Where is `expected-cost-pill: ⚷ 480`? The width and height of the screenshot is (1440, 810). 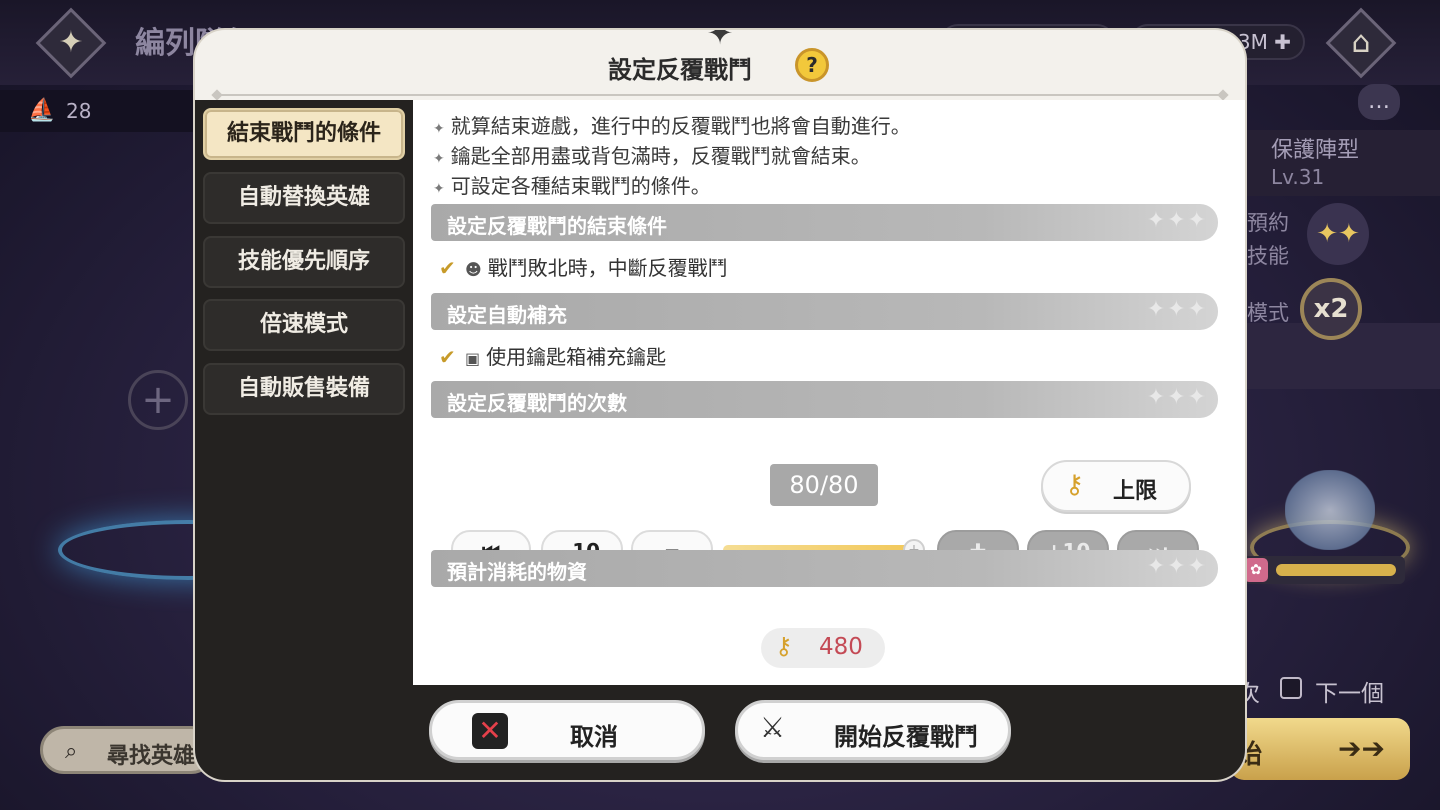
expected-cost-pill: ⚷ 480 is located at coordinates (823, 648).